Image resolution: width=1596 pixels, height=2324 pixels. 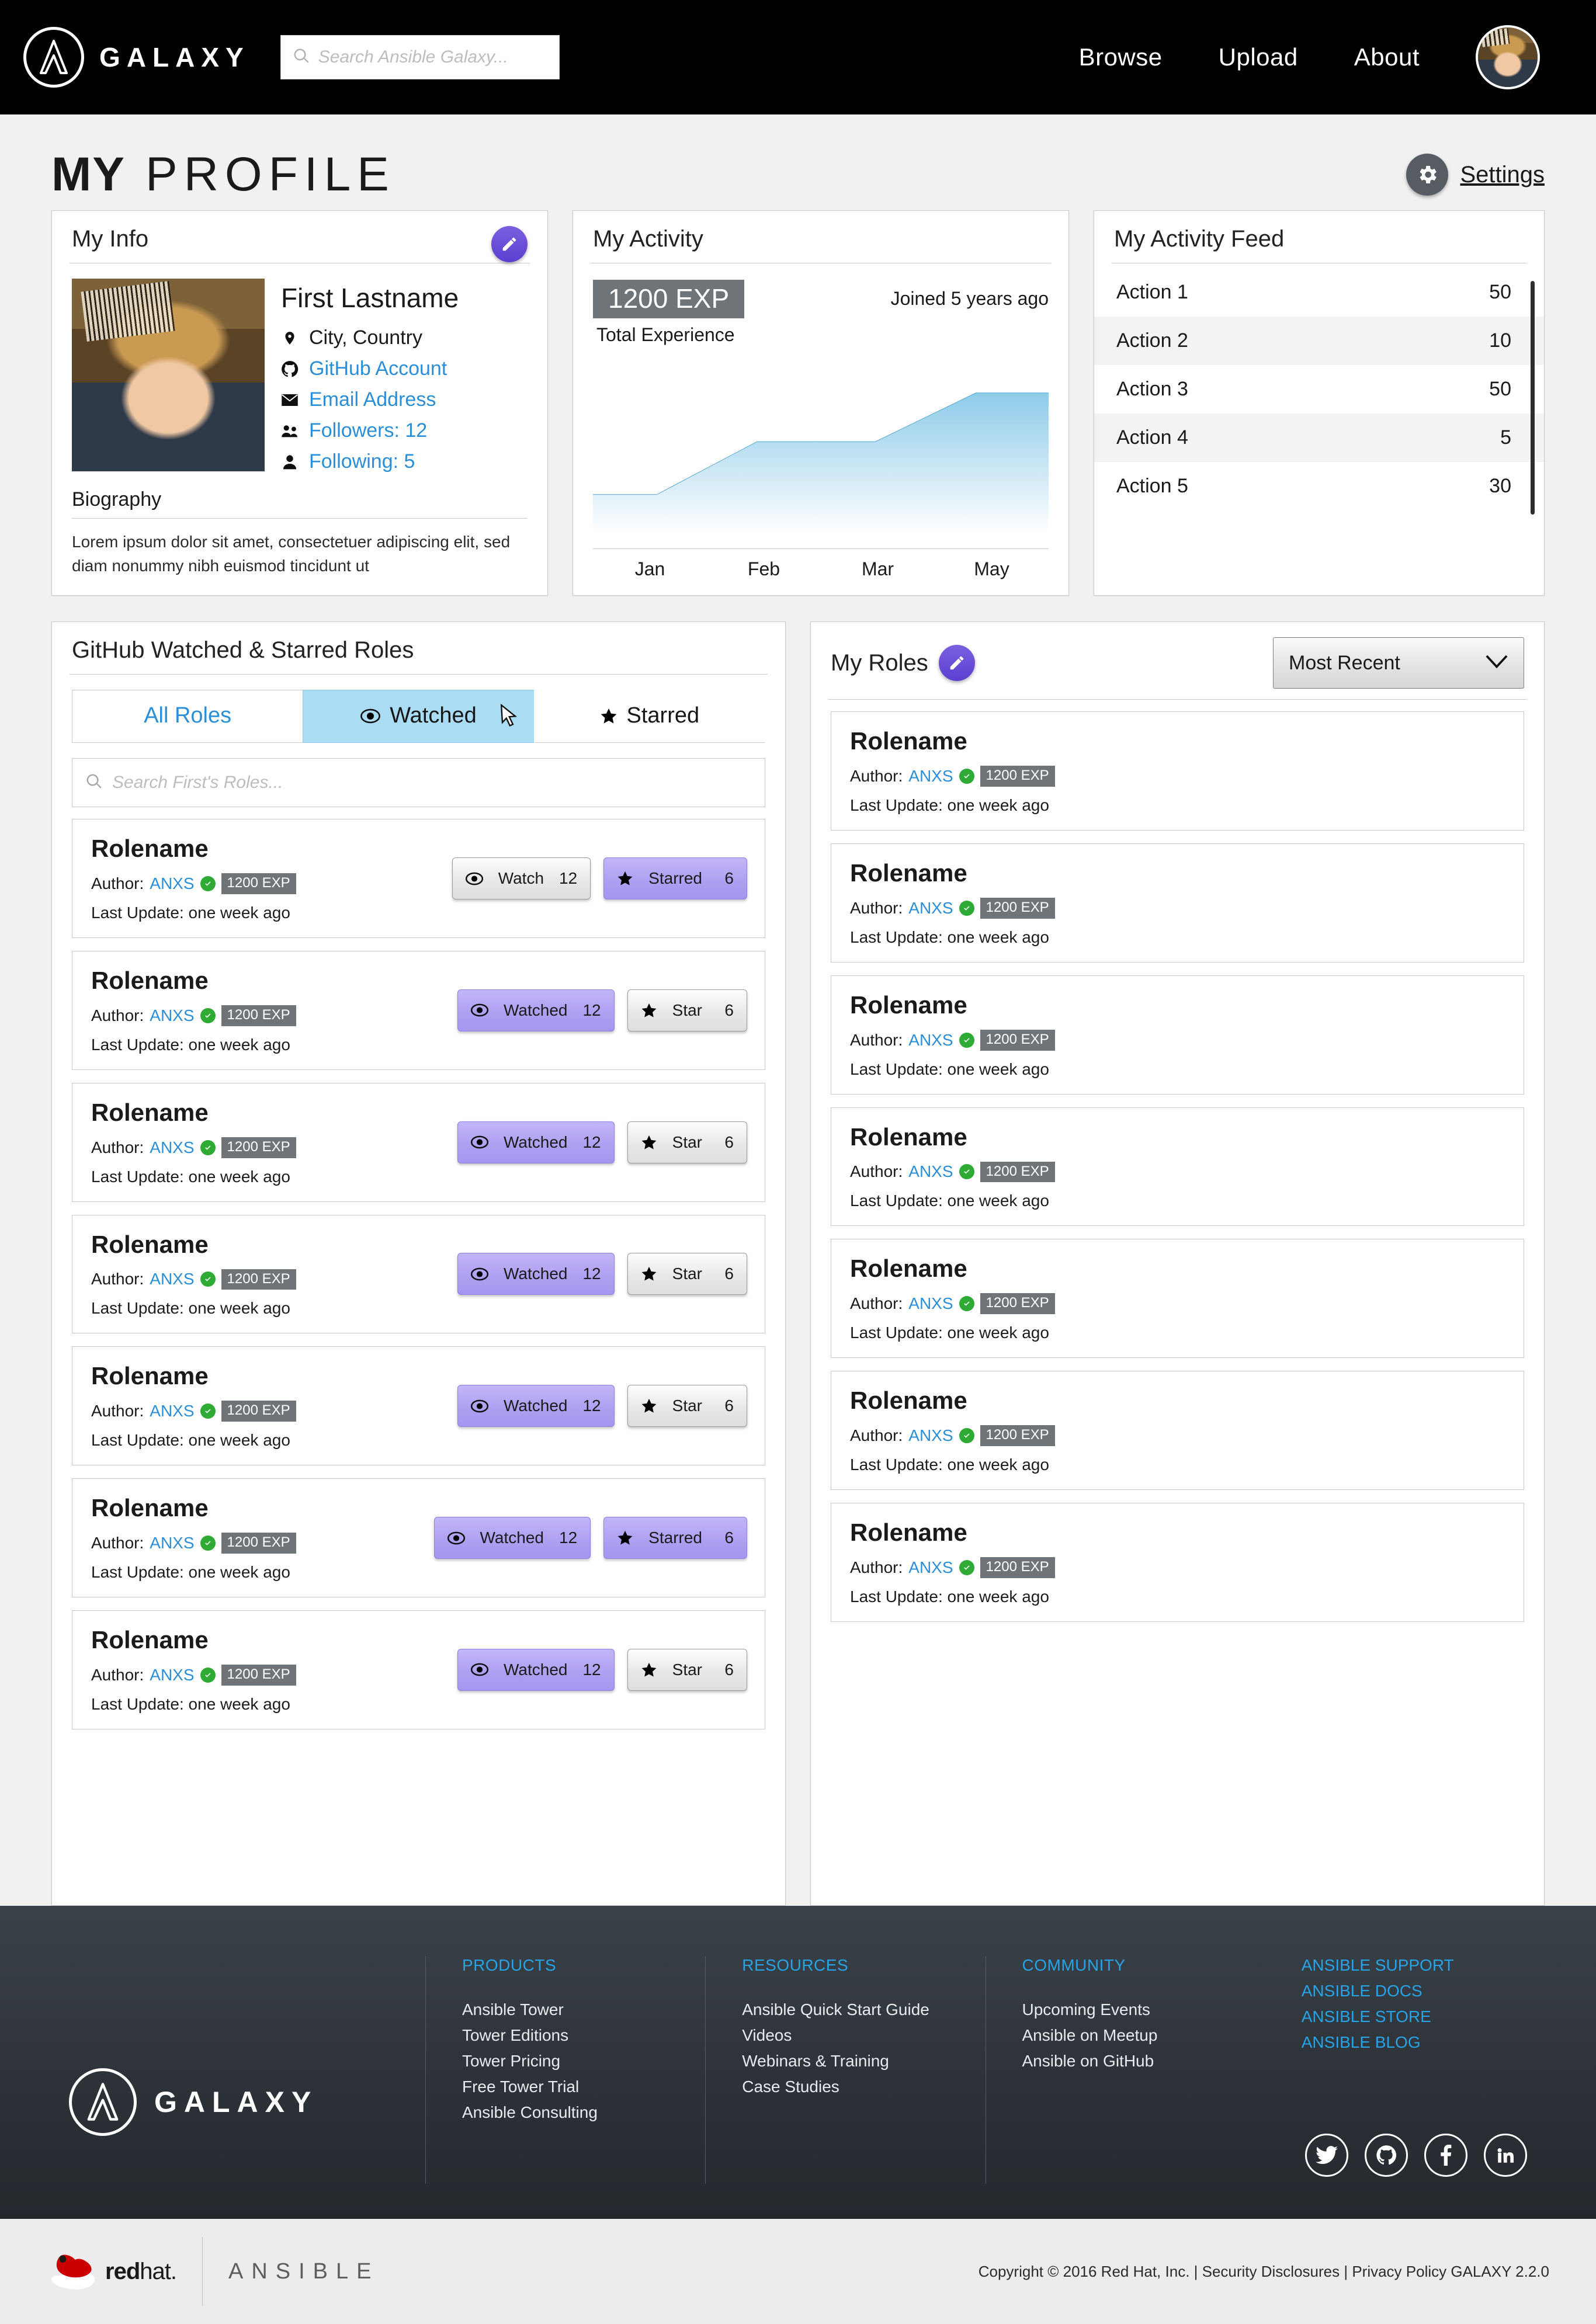 I want to click on footer-link: Tower Editions, so click(x=583, y=2035).